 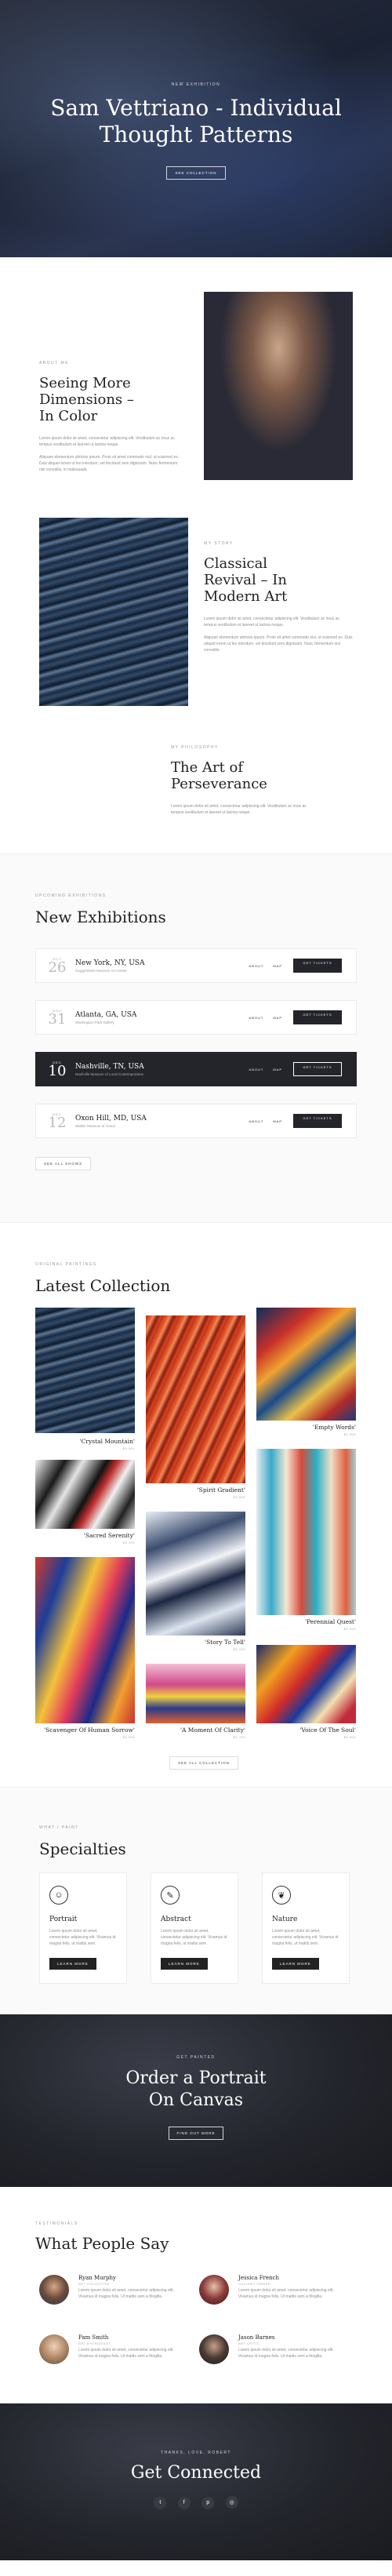 What do you see at coordinates (330, 1624) in the screenshot?
I see `painting-caption: 'Perennial Quest' $4,200` at bounding box center [330, 1624].